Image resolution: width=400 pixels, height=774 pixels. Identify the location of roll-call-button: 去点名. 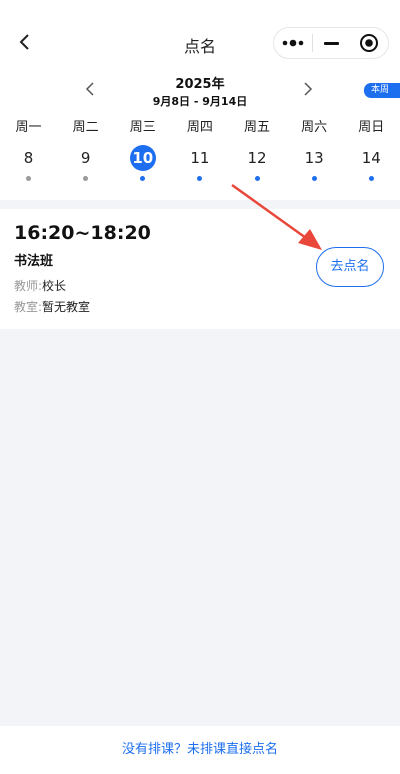
(350, 267).